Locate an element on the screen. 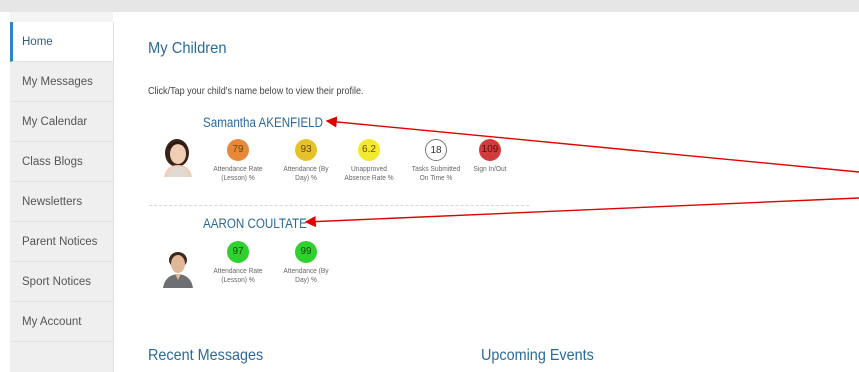  metric-circle: 6.2 is located at coordinates (369, 150).